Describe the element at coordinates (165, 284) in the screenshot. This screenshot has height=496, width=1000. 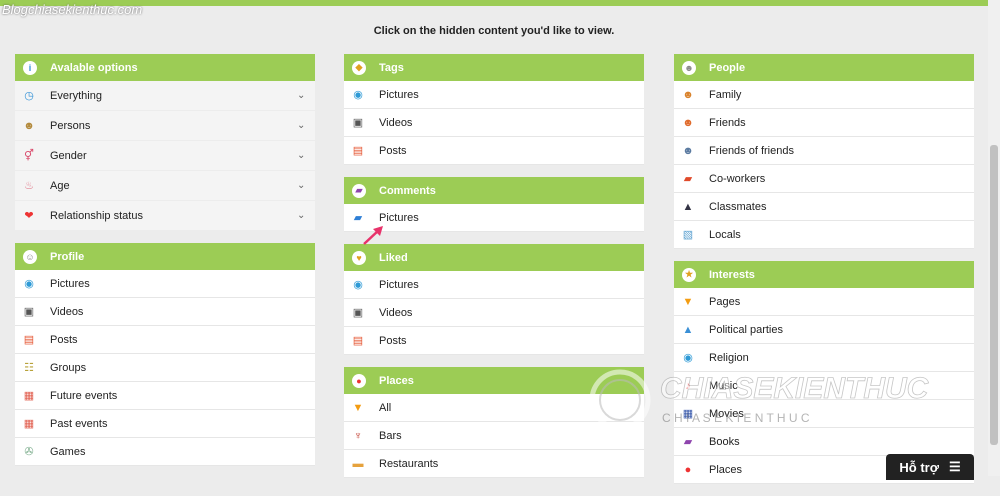
I see `profile-row-pictures: ◉ Pictures` at that location.